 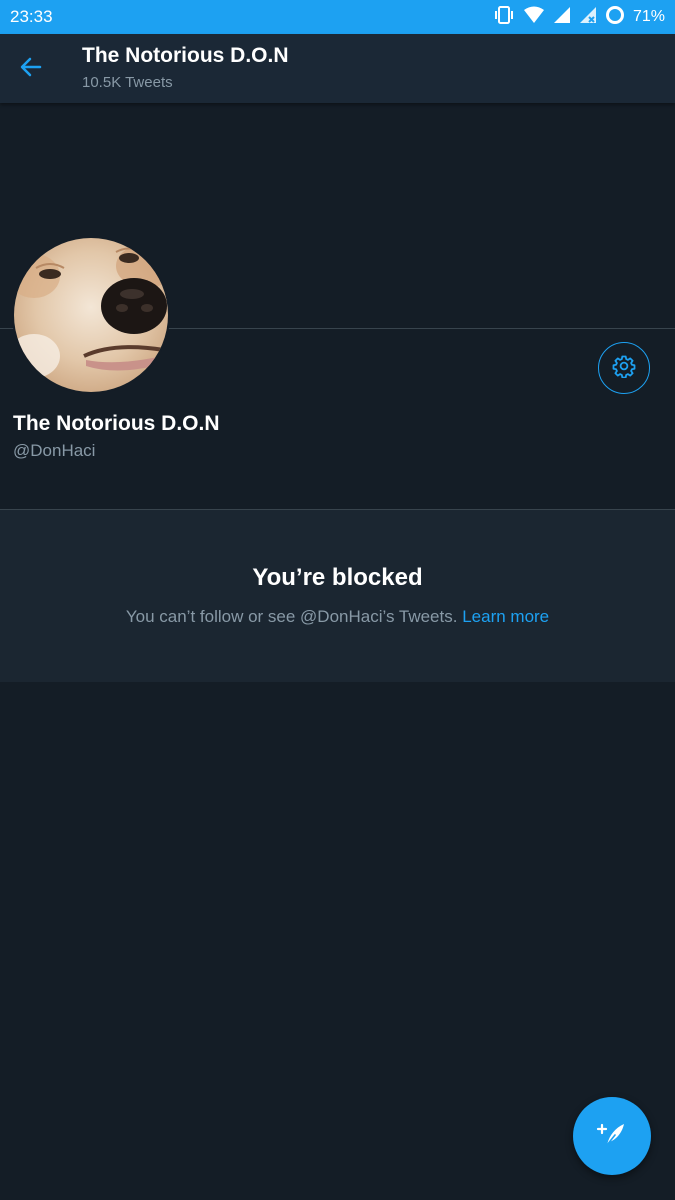 What do you see at coordinates (337, 68) in the screenshot?
I see `app-bar: The Notorious D.O.N 10.5K Tweets` at bounding box center [337, 68].